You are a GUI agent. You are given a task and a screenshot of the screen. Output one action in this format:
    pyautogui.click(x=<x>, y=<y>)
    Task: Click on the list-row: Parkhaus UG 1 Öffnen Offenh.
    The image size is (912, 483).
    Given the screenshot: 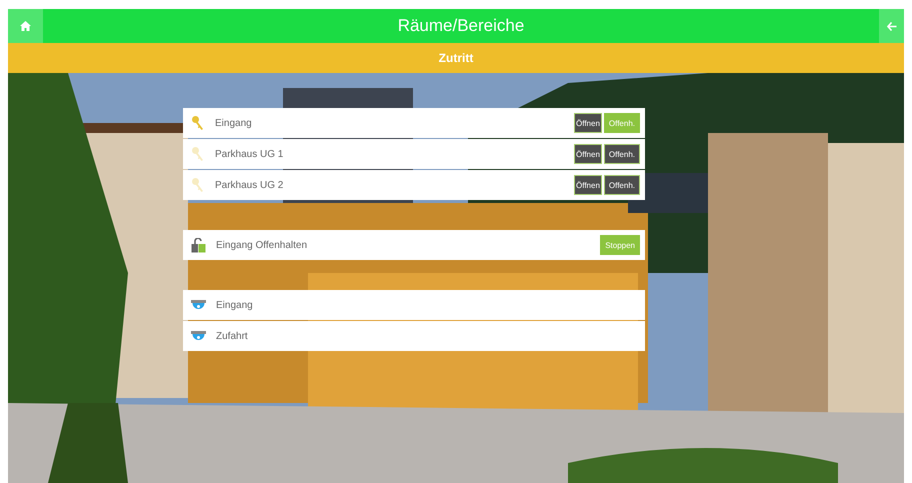 What is the action you would take?
    pyautogui.click(x=414, y=154)
    